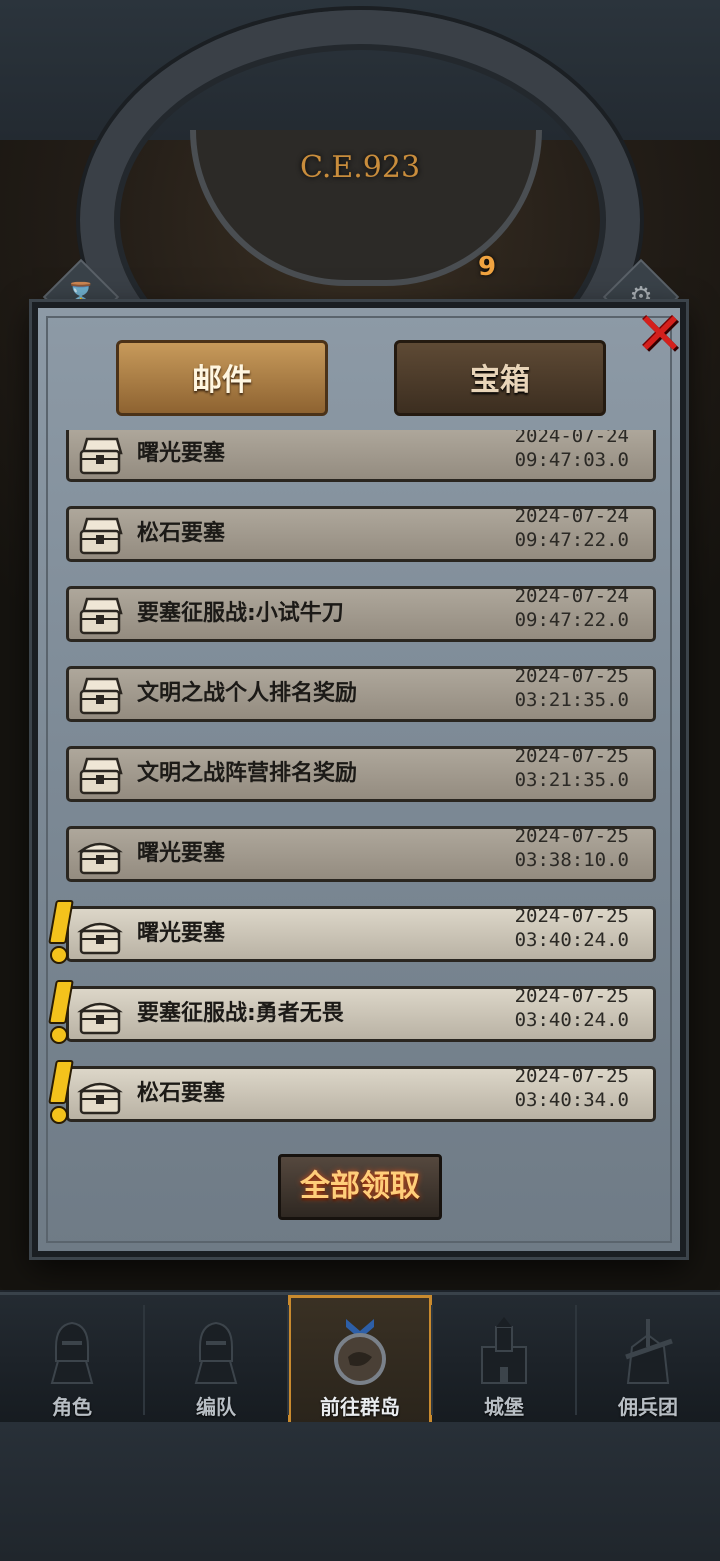 This screenshot has width=720, height=1561. I want to click on tab-mail: 邮件, so click(222, 378).